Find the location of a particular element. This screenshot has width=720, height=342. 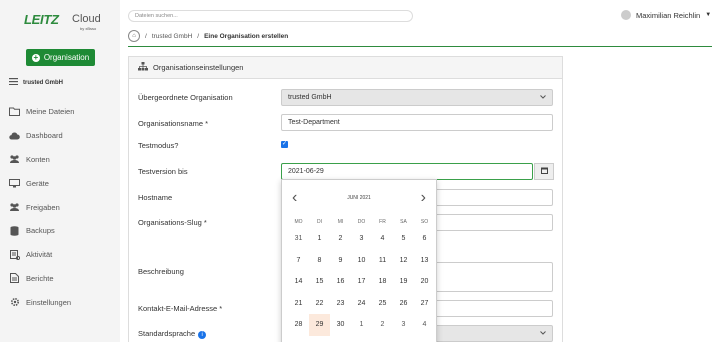

selected-day-cell: 29 is located at coordinates (319, 325).